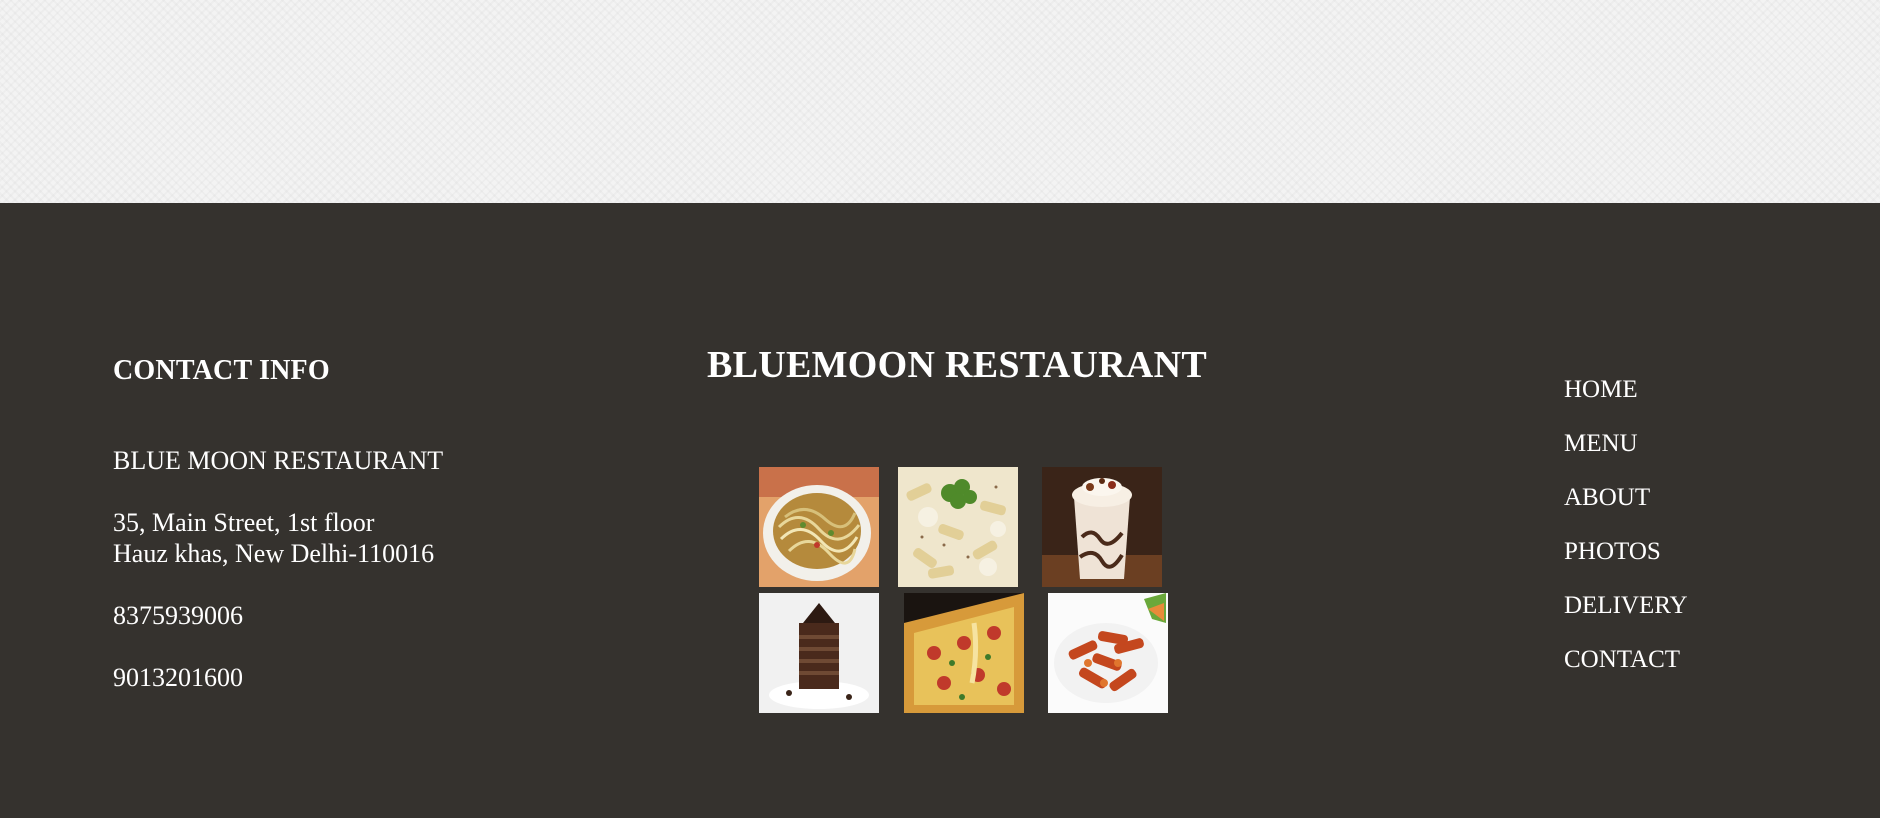 This screenshot has width=1880, height=818. Describe the element at coordinates (1626, 498) in the screenshot. I see `nav-link-about: ABOUT` at that location.